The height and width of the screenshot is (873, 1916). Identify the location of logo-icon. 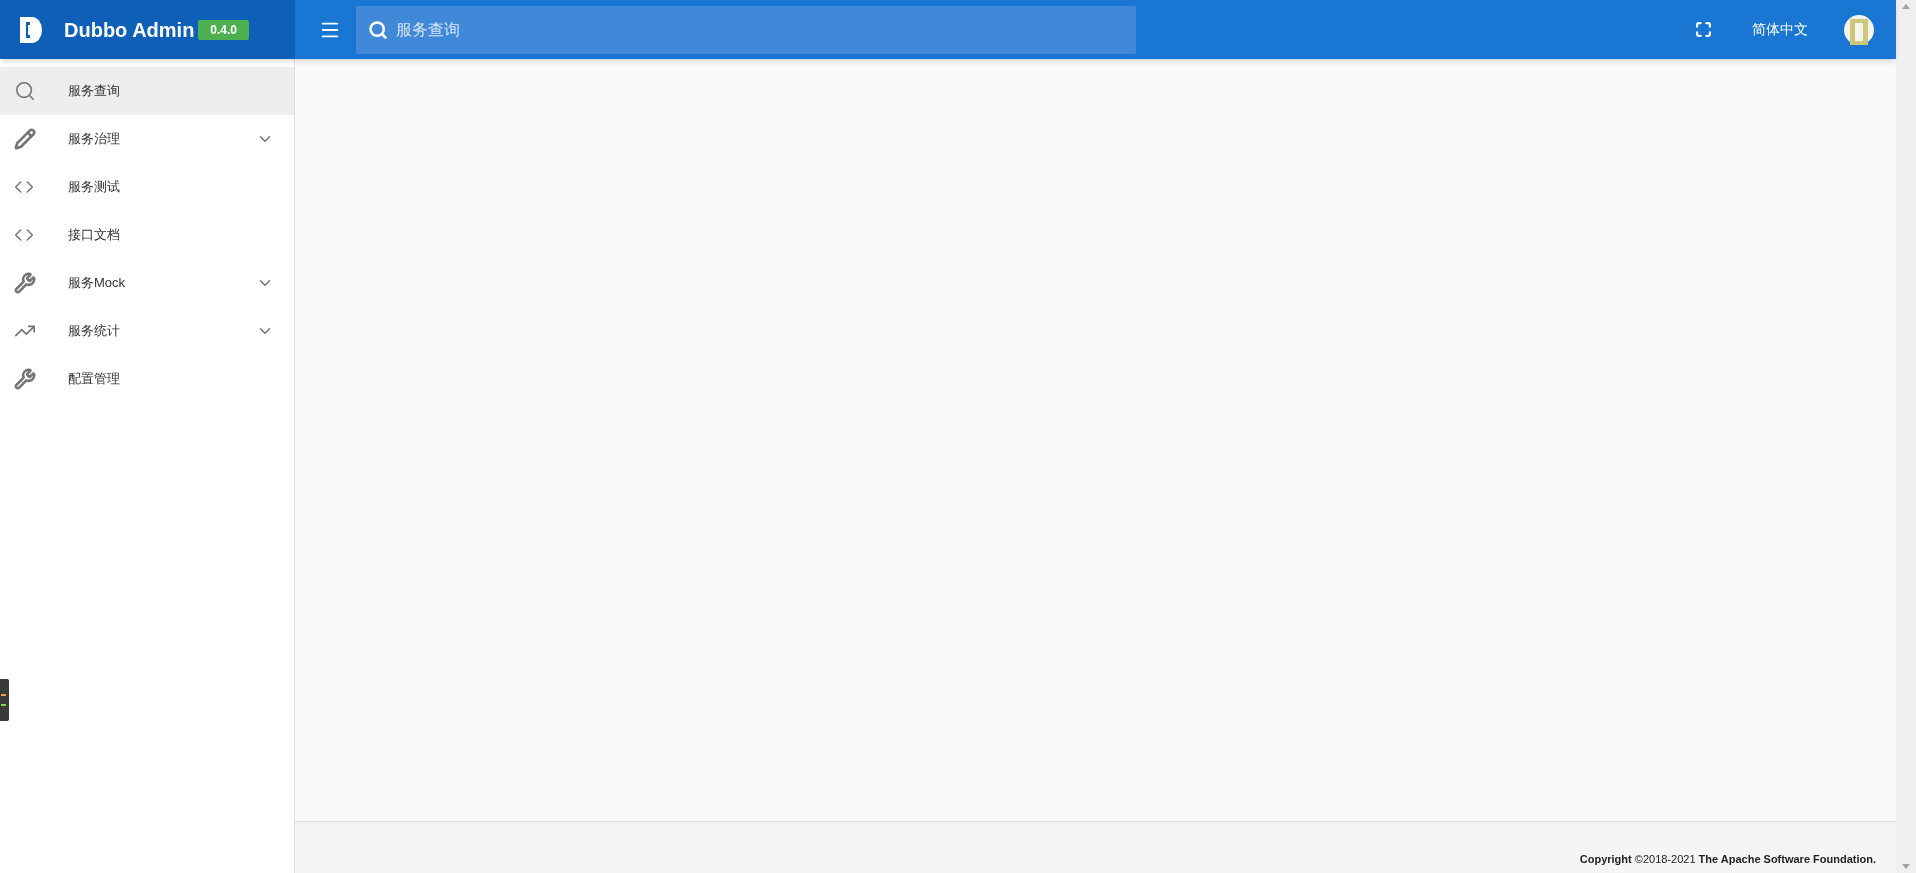
(31, 29).